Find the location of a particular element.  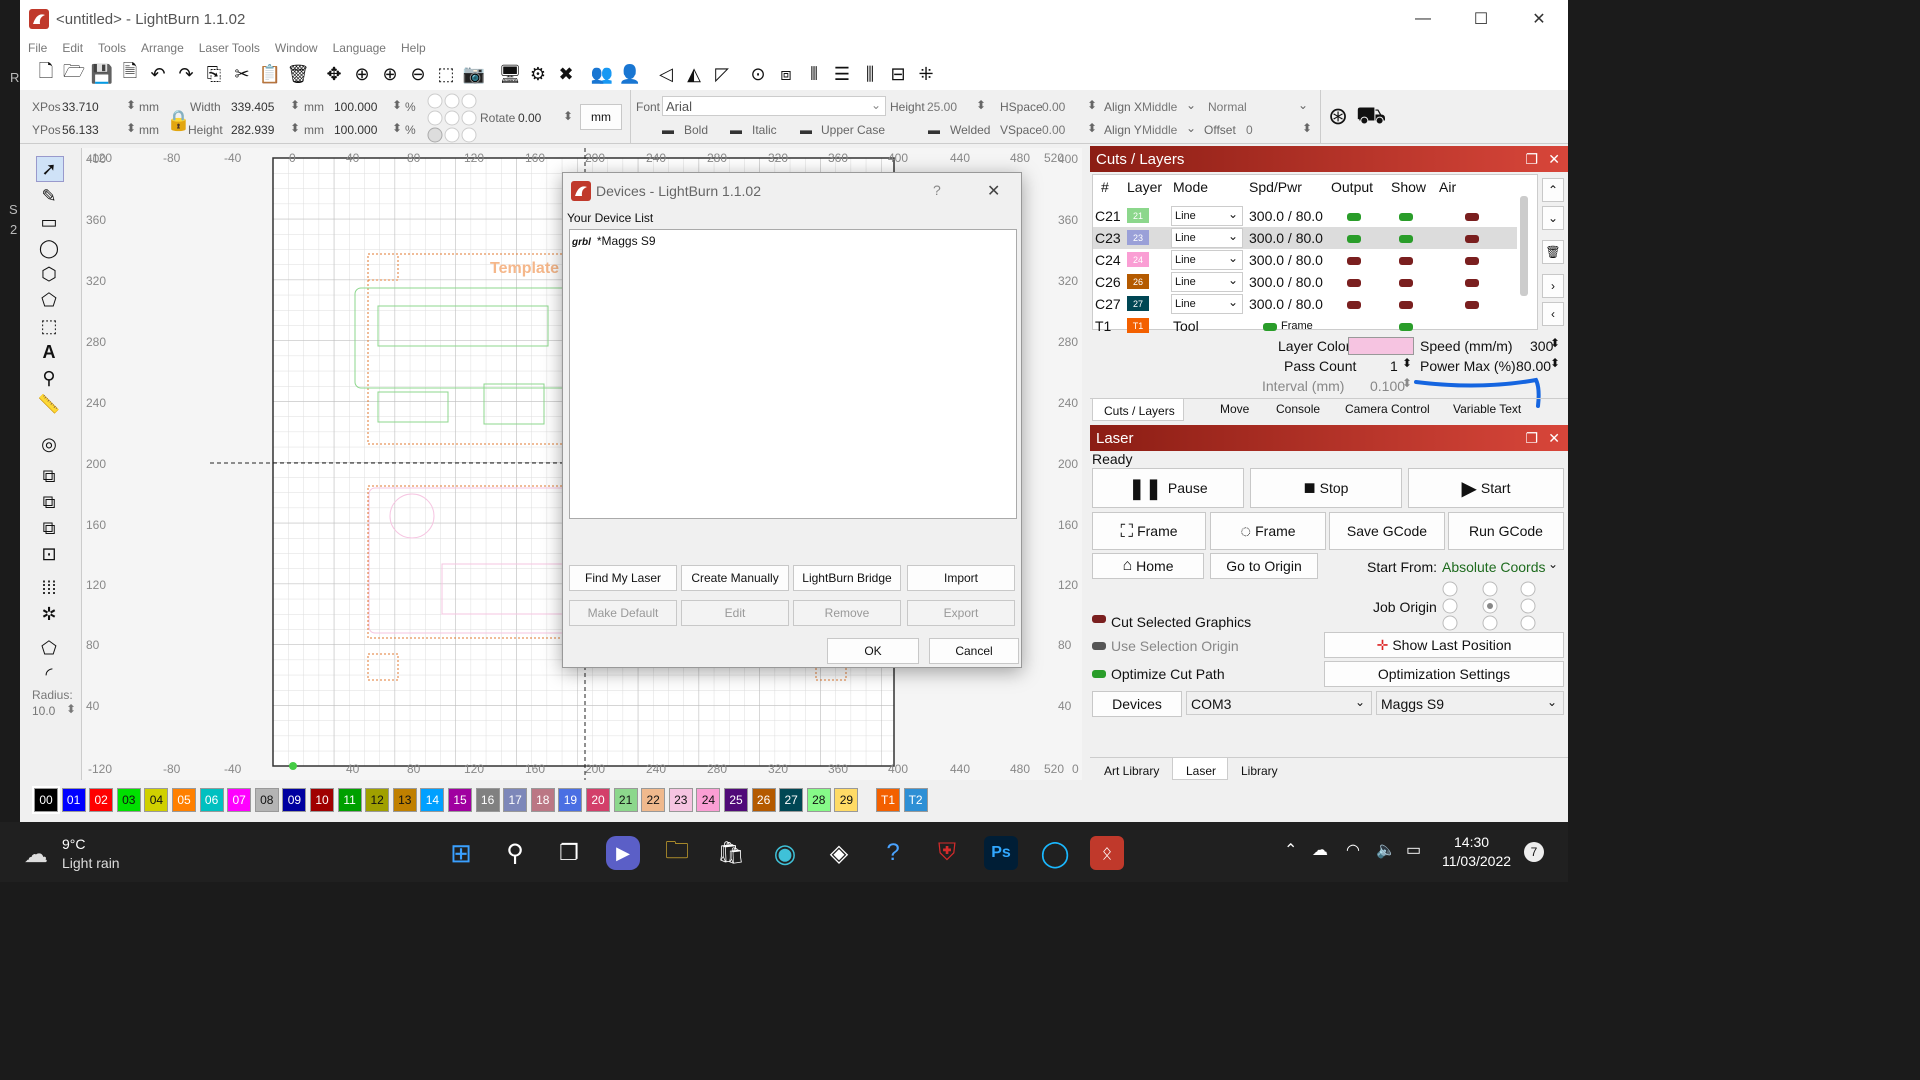

mcafee-icon: ⛨ is located at coordinates (947, 853).